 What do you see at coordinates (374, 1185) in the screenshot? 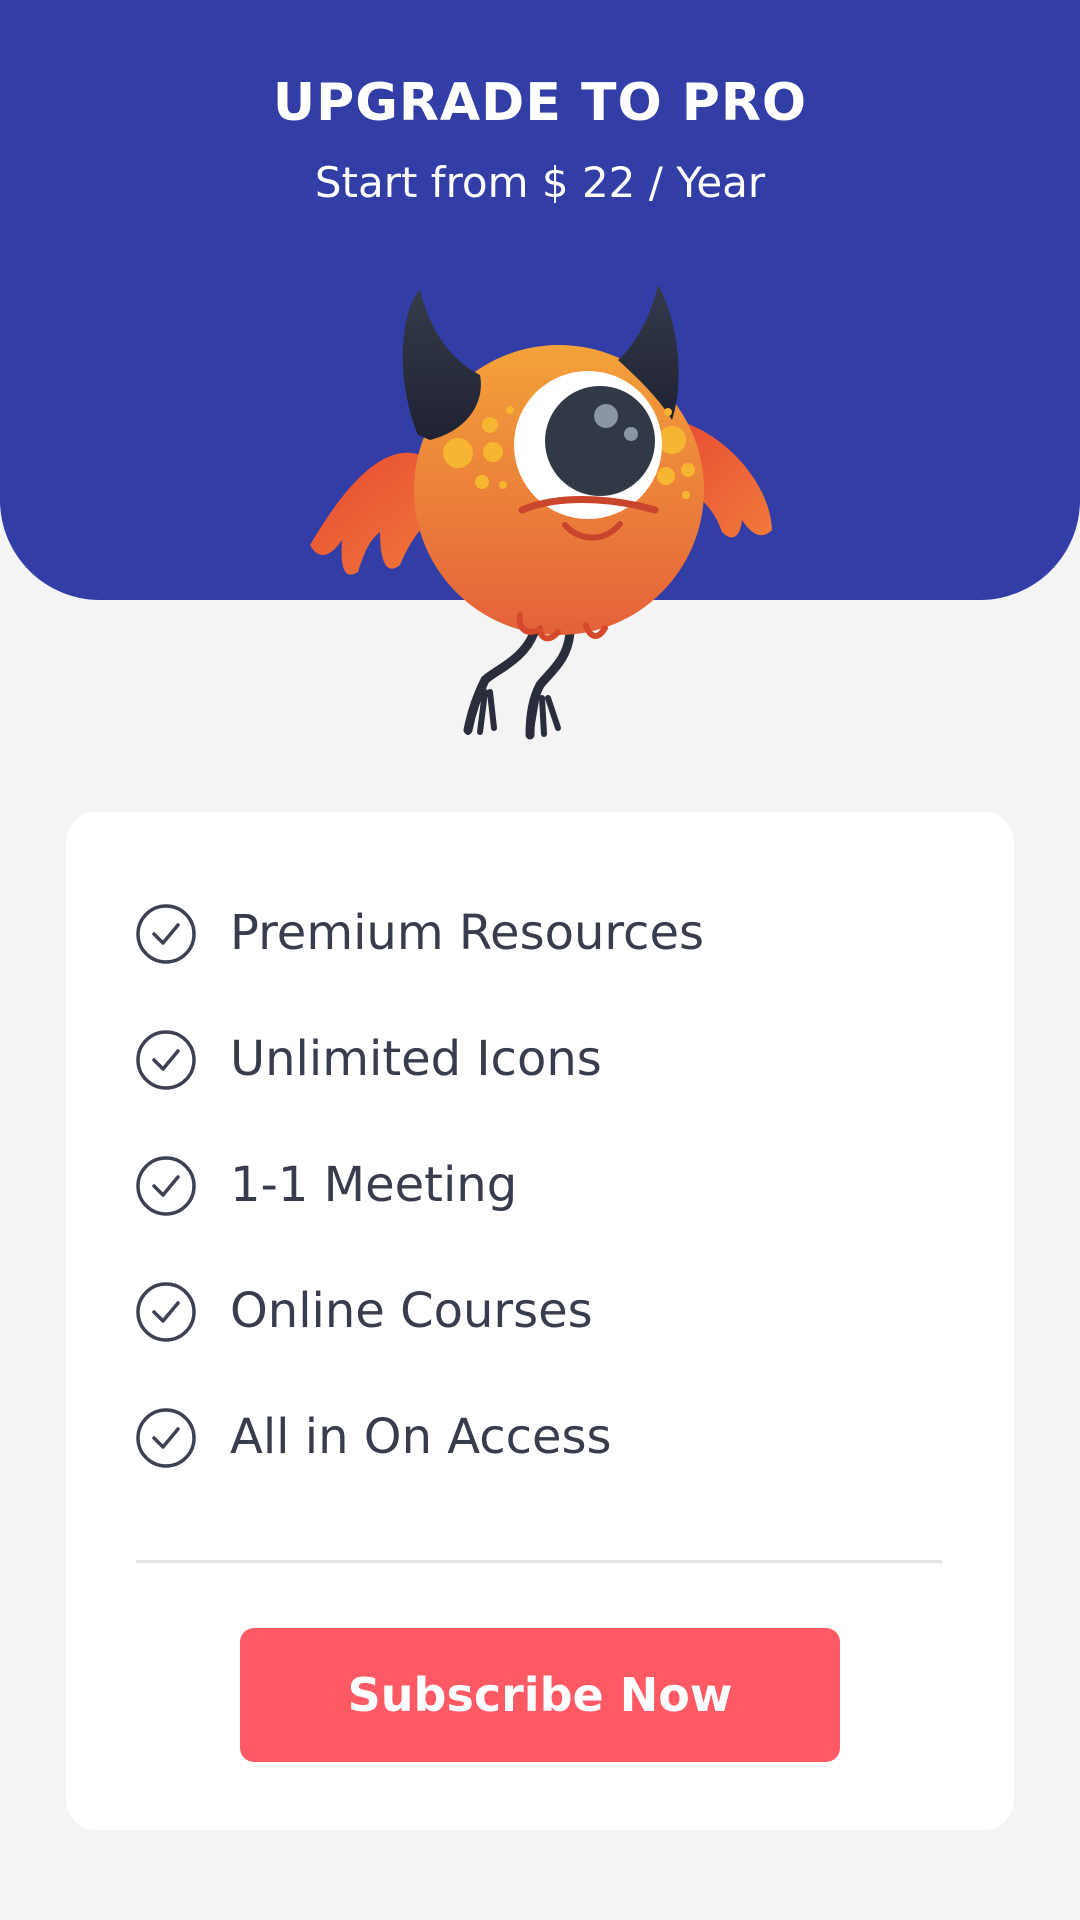
I see `feature-label: 1-1 Meeting` at bounding box center [374, 1185].